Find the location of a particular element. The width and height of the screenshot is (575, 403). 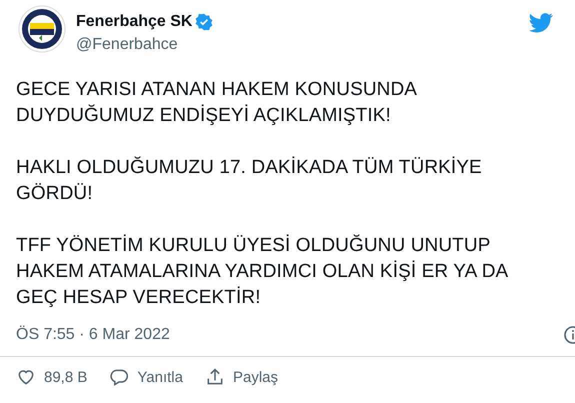

share-button: Paylaş is located at coordinates (241, 377).